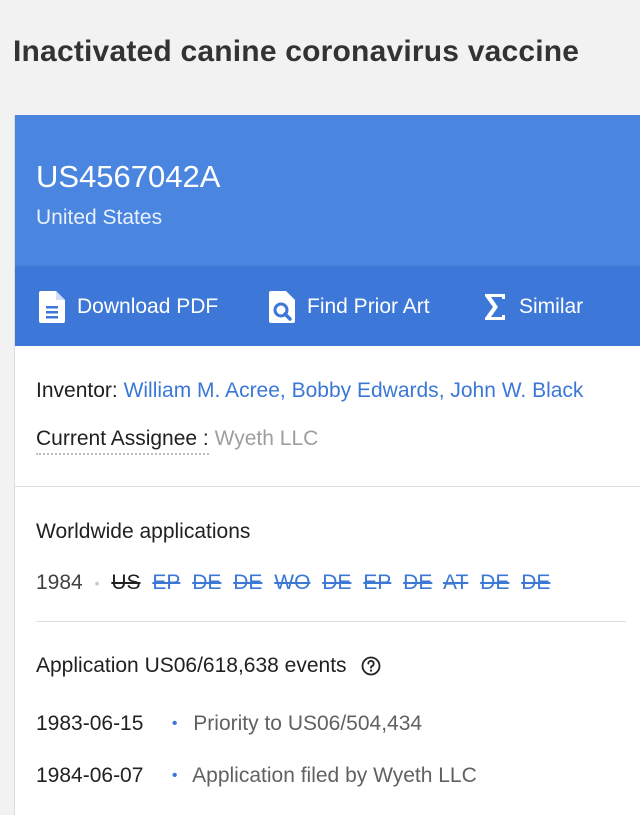 Image resolution: width=640 pixels, height=815 pixels. What do you see at coordinates (148, 306) in the screenshot?
I see `download-pdf-label: Download PDF` at bounding box center [148, 306].